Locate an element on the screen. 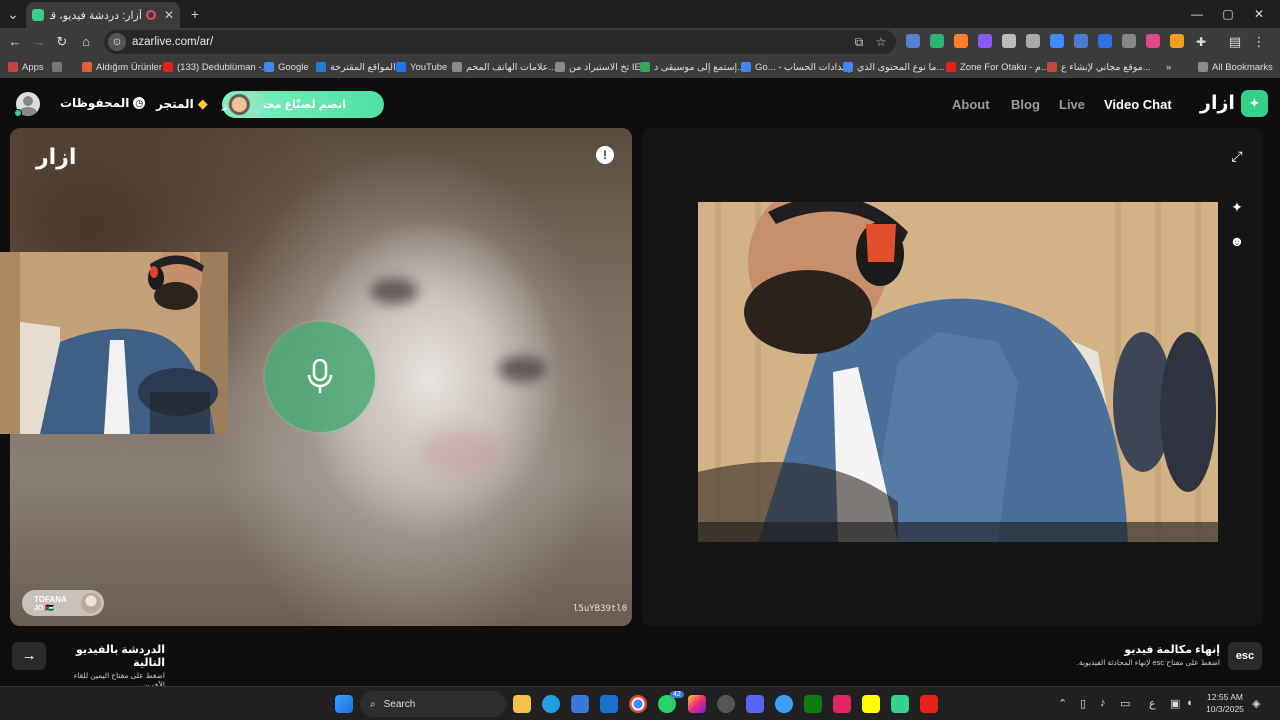 This screenshot has height=720, width=1280. bookmark-item: المواقع المقترحة is located at coordinates (356, 67).